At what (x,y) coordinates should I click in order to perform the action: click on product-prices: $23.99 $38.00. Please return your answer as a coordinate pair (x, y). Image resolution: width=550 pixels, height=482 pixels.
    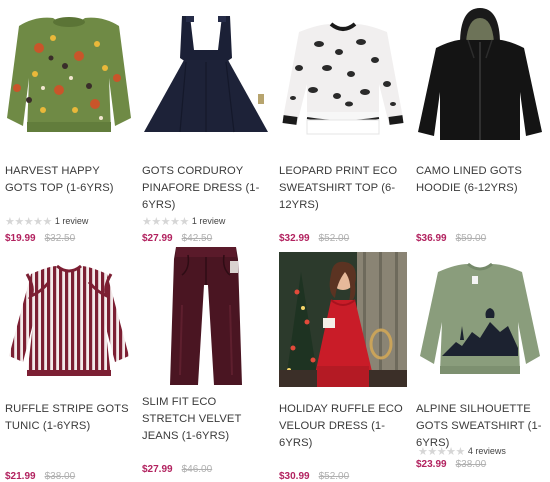
    Looking at the image, I should click on (480, 464).